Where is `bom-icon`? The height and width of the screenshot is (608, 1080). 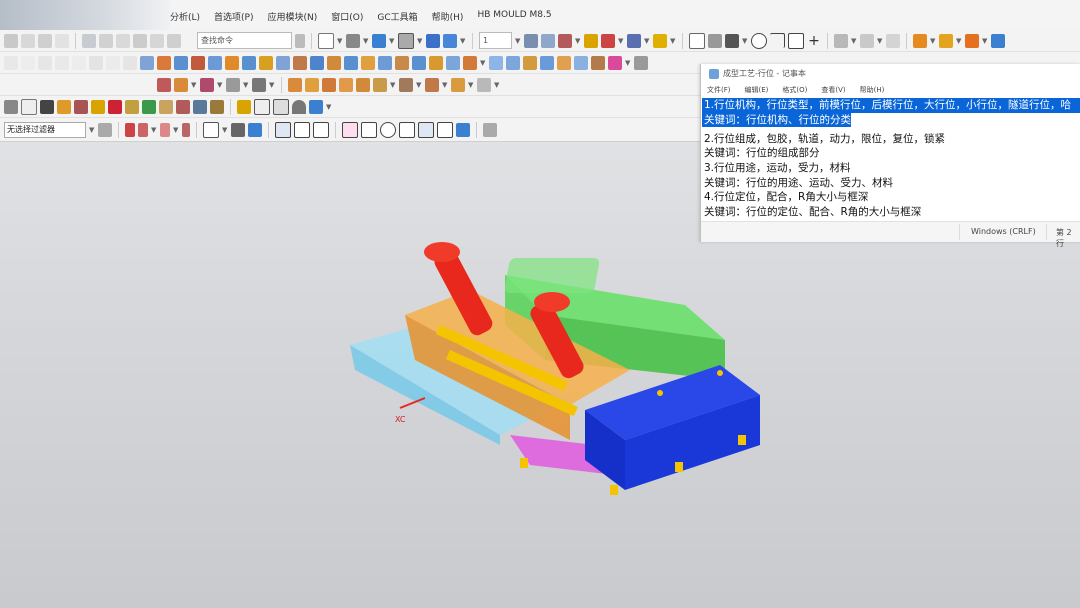
bom-icon is located at coordinates (458, 84).